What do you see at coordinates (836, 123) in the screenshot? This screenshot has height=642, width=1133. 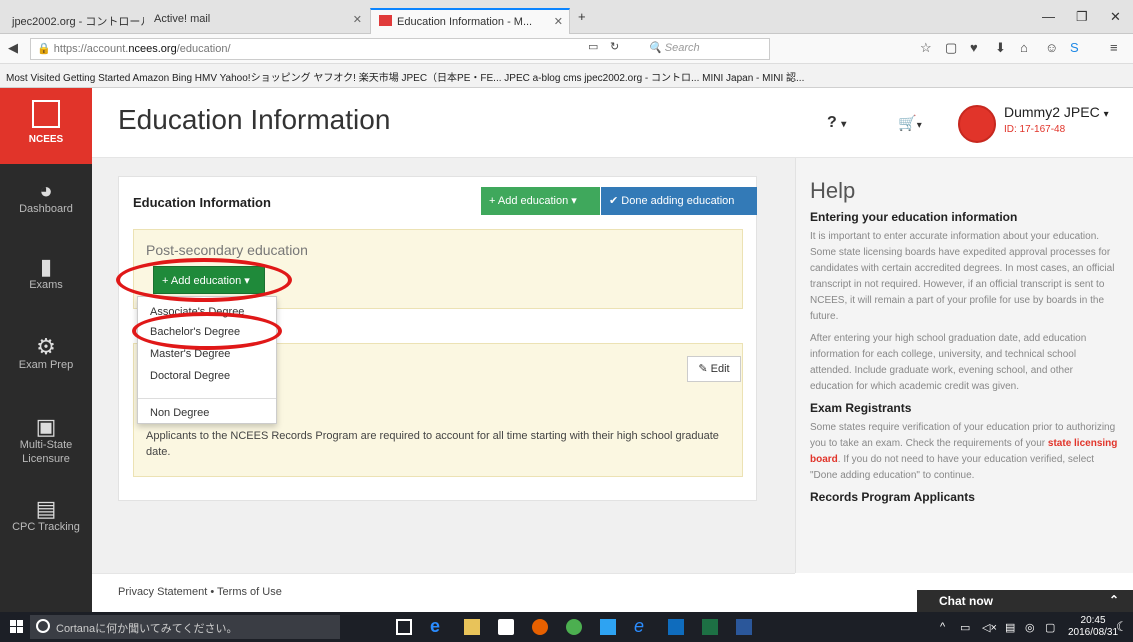 I see `help-menu: ? ▾` at bounding box center [836, 123].